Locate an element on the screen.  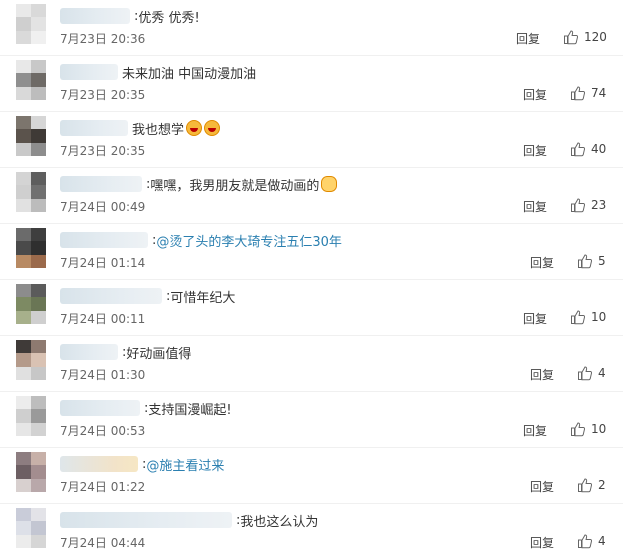
comment-text: 我也这么认为 is located at coordinates (279, 522).